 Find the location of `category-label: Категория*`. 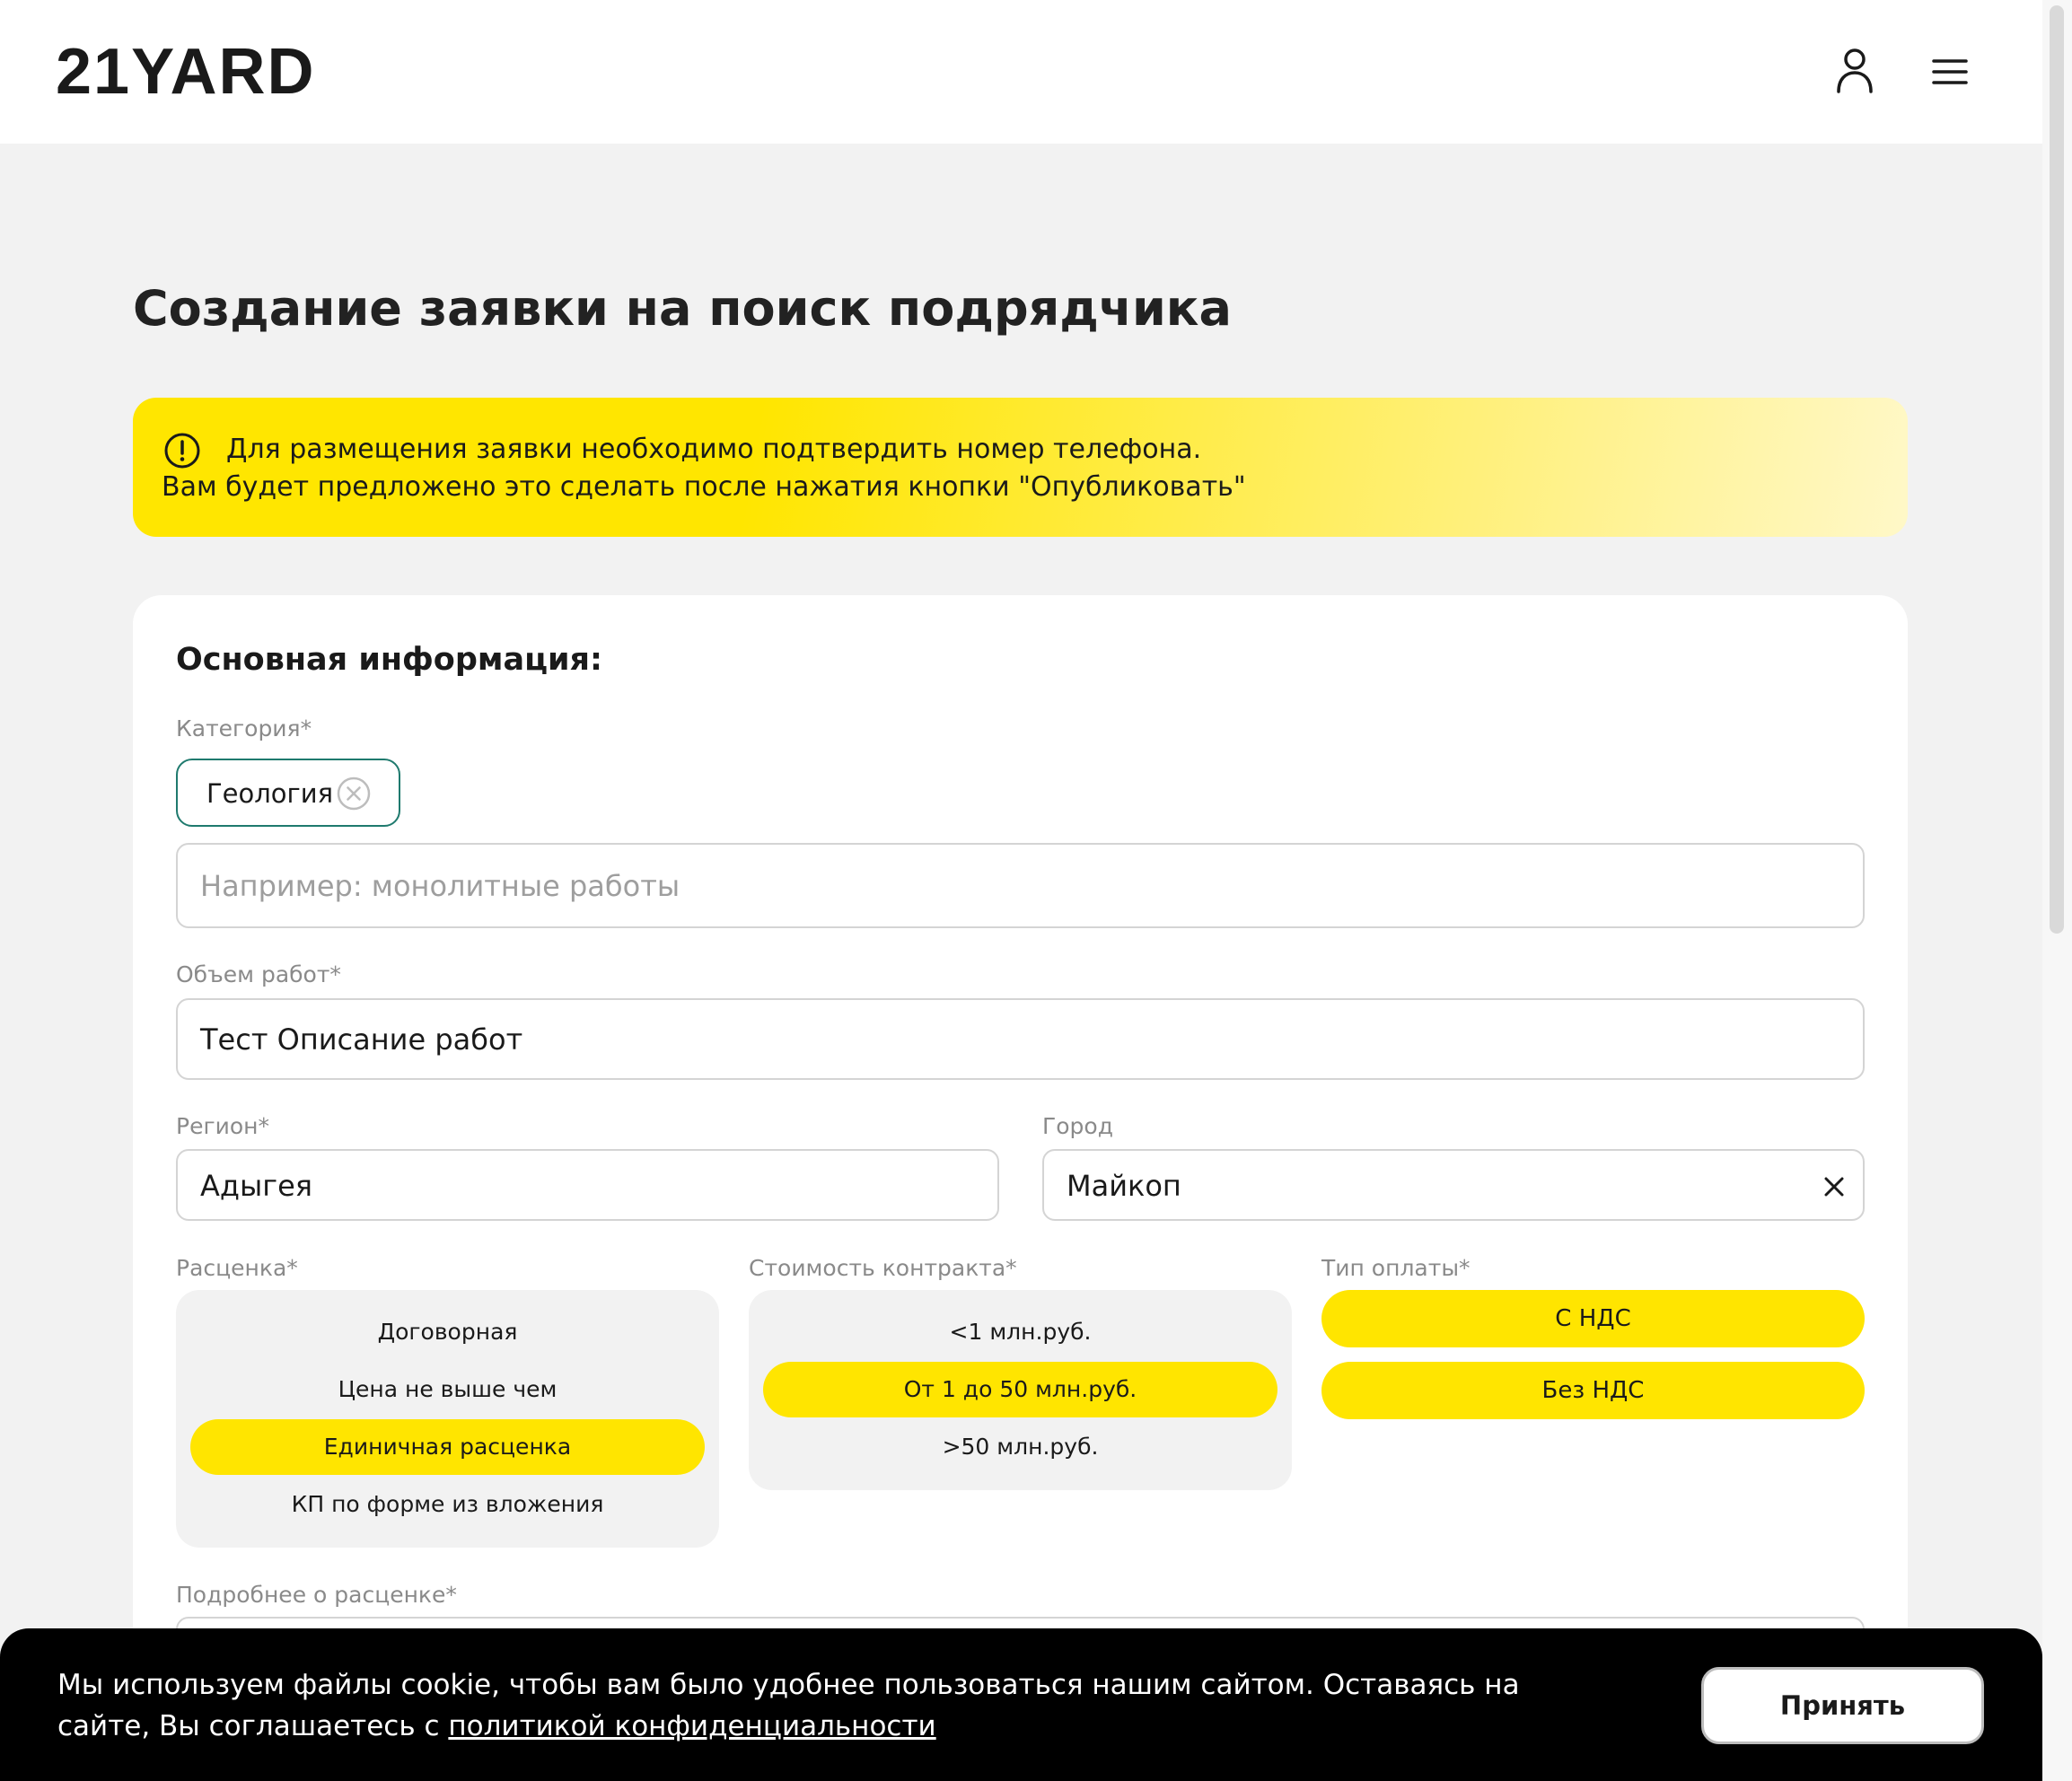

category-label: Категория* is located at coordinates (244, 728).